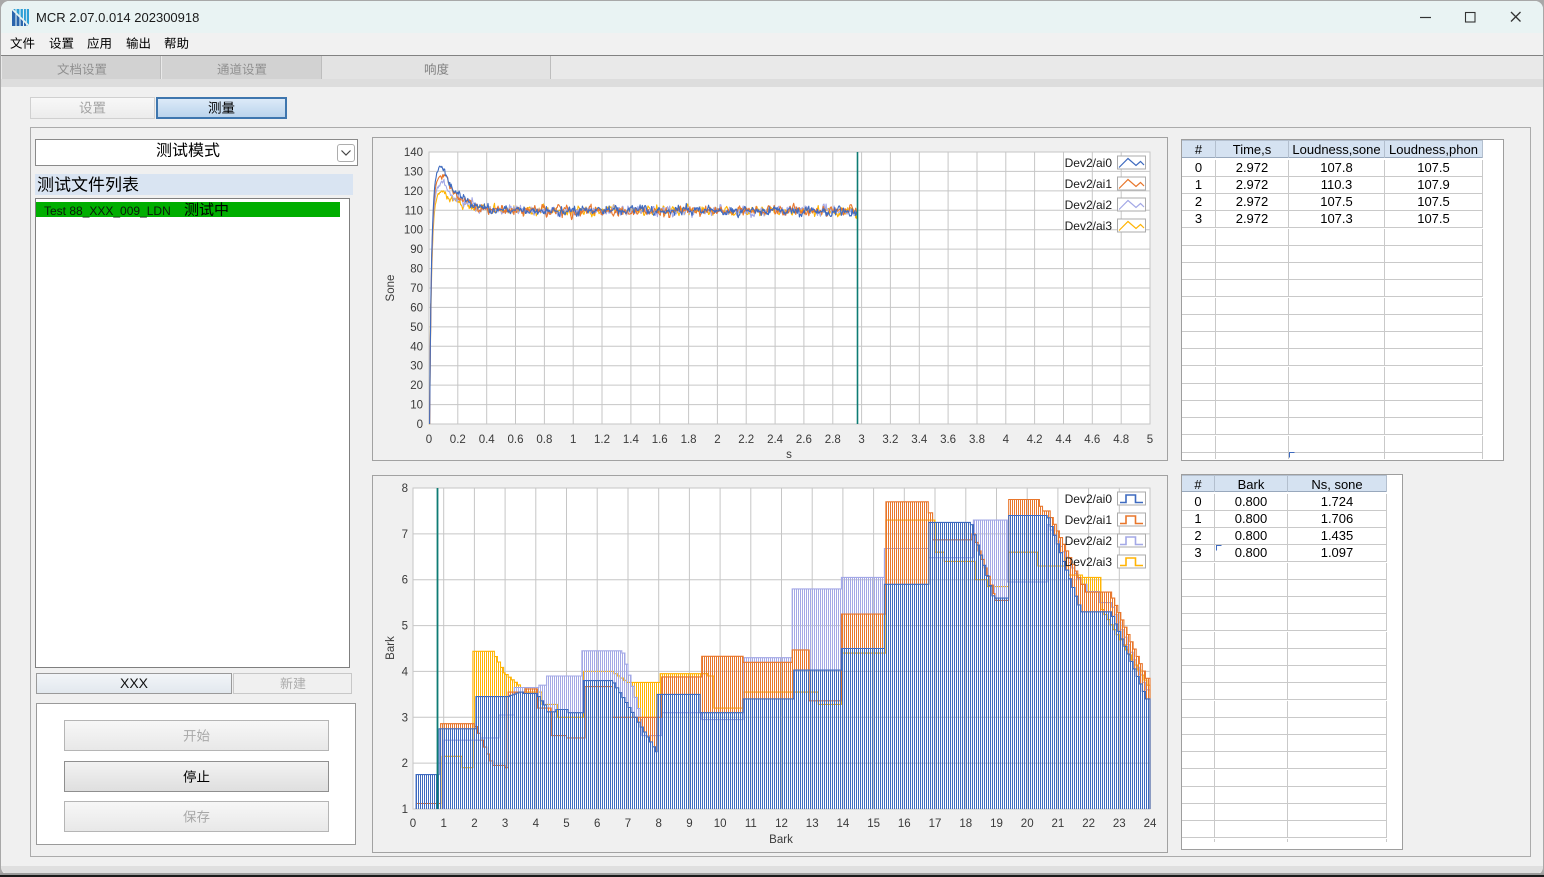 The height and width of the screenshot is (877, 1544). Describe the element at coordinates (413, 231) in the screenshot. I see `svg-text: 100` at that location.